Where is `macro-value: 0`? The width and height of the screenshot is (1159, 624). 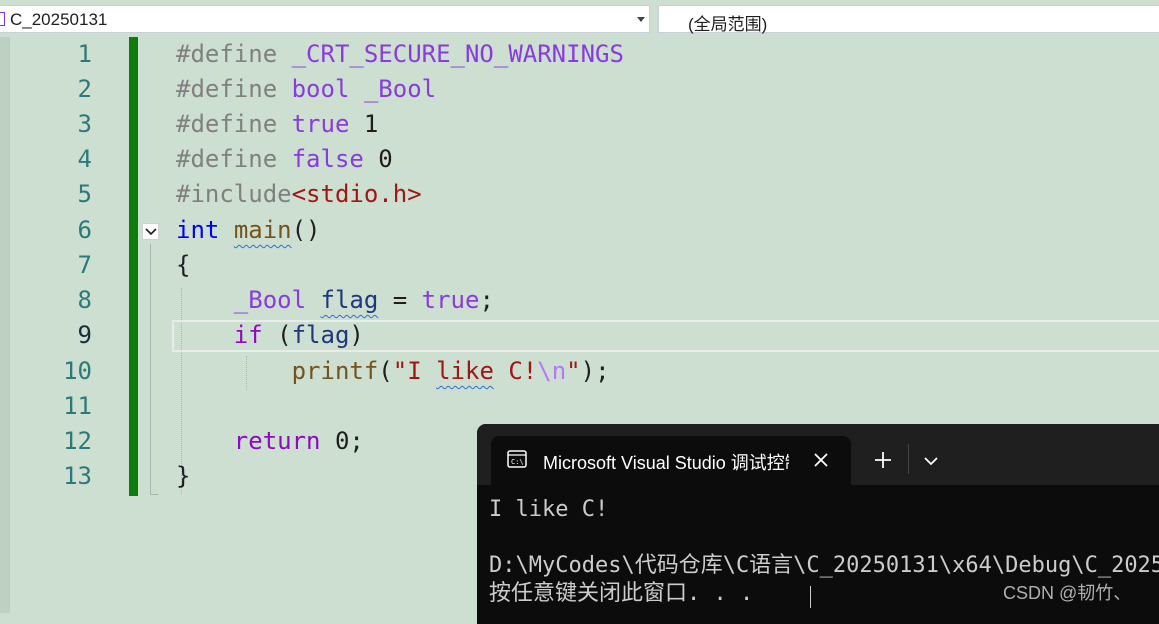 macro-value: 0 is located at coordinates (385, 159).